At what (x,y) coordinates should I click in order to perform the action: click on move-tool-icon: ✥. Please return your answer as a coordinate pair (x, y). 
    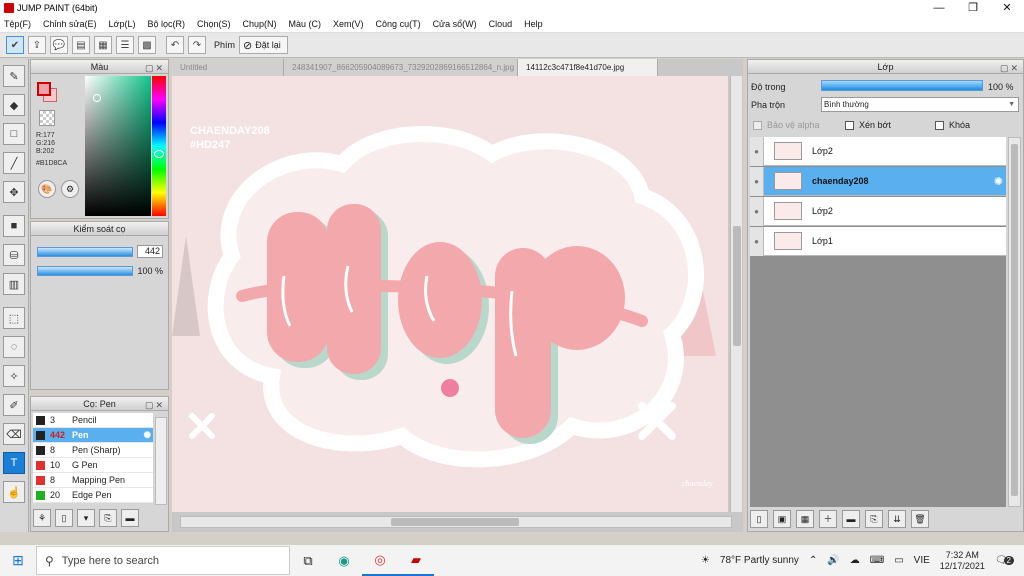
    Looking at the image, I should click on (14, 192).